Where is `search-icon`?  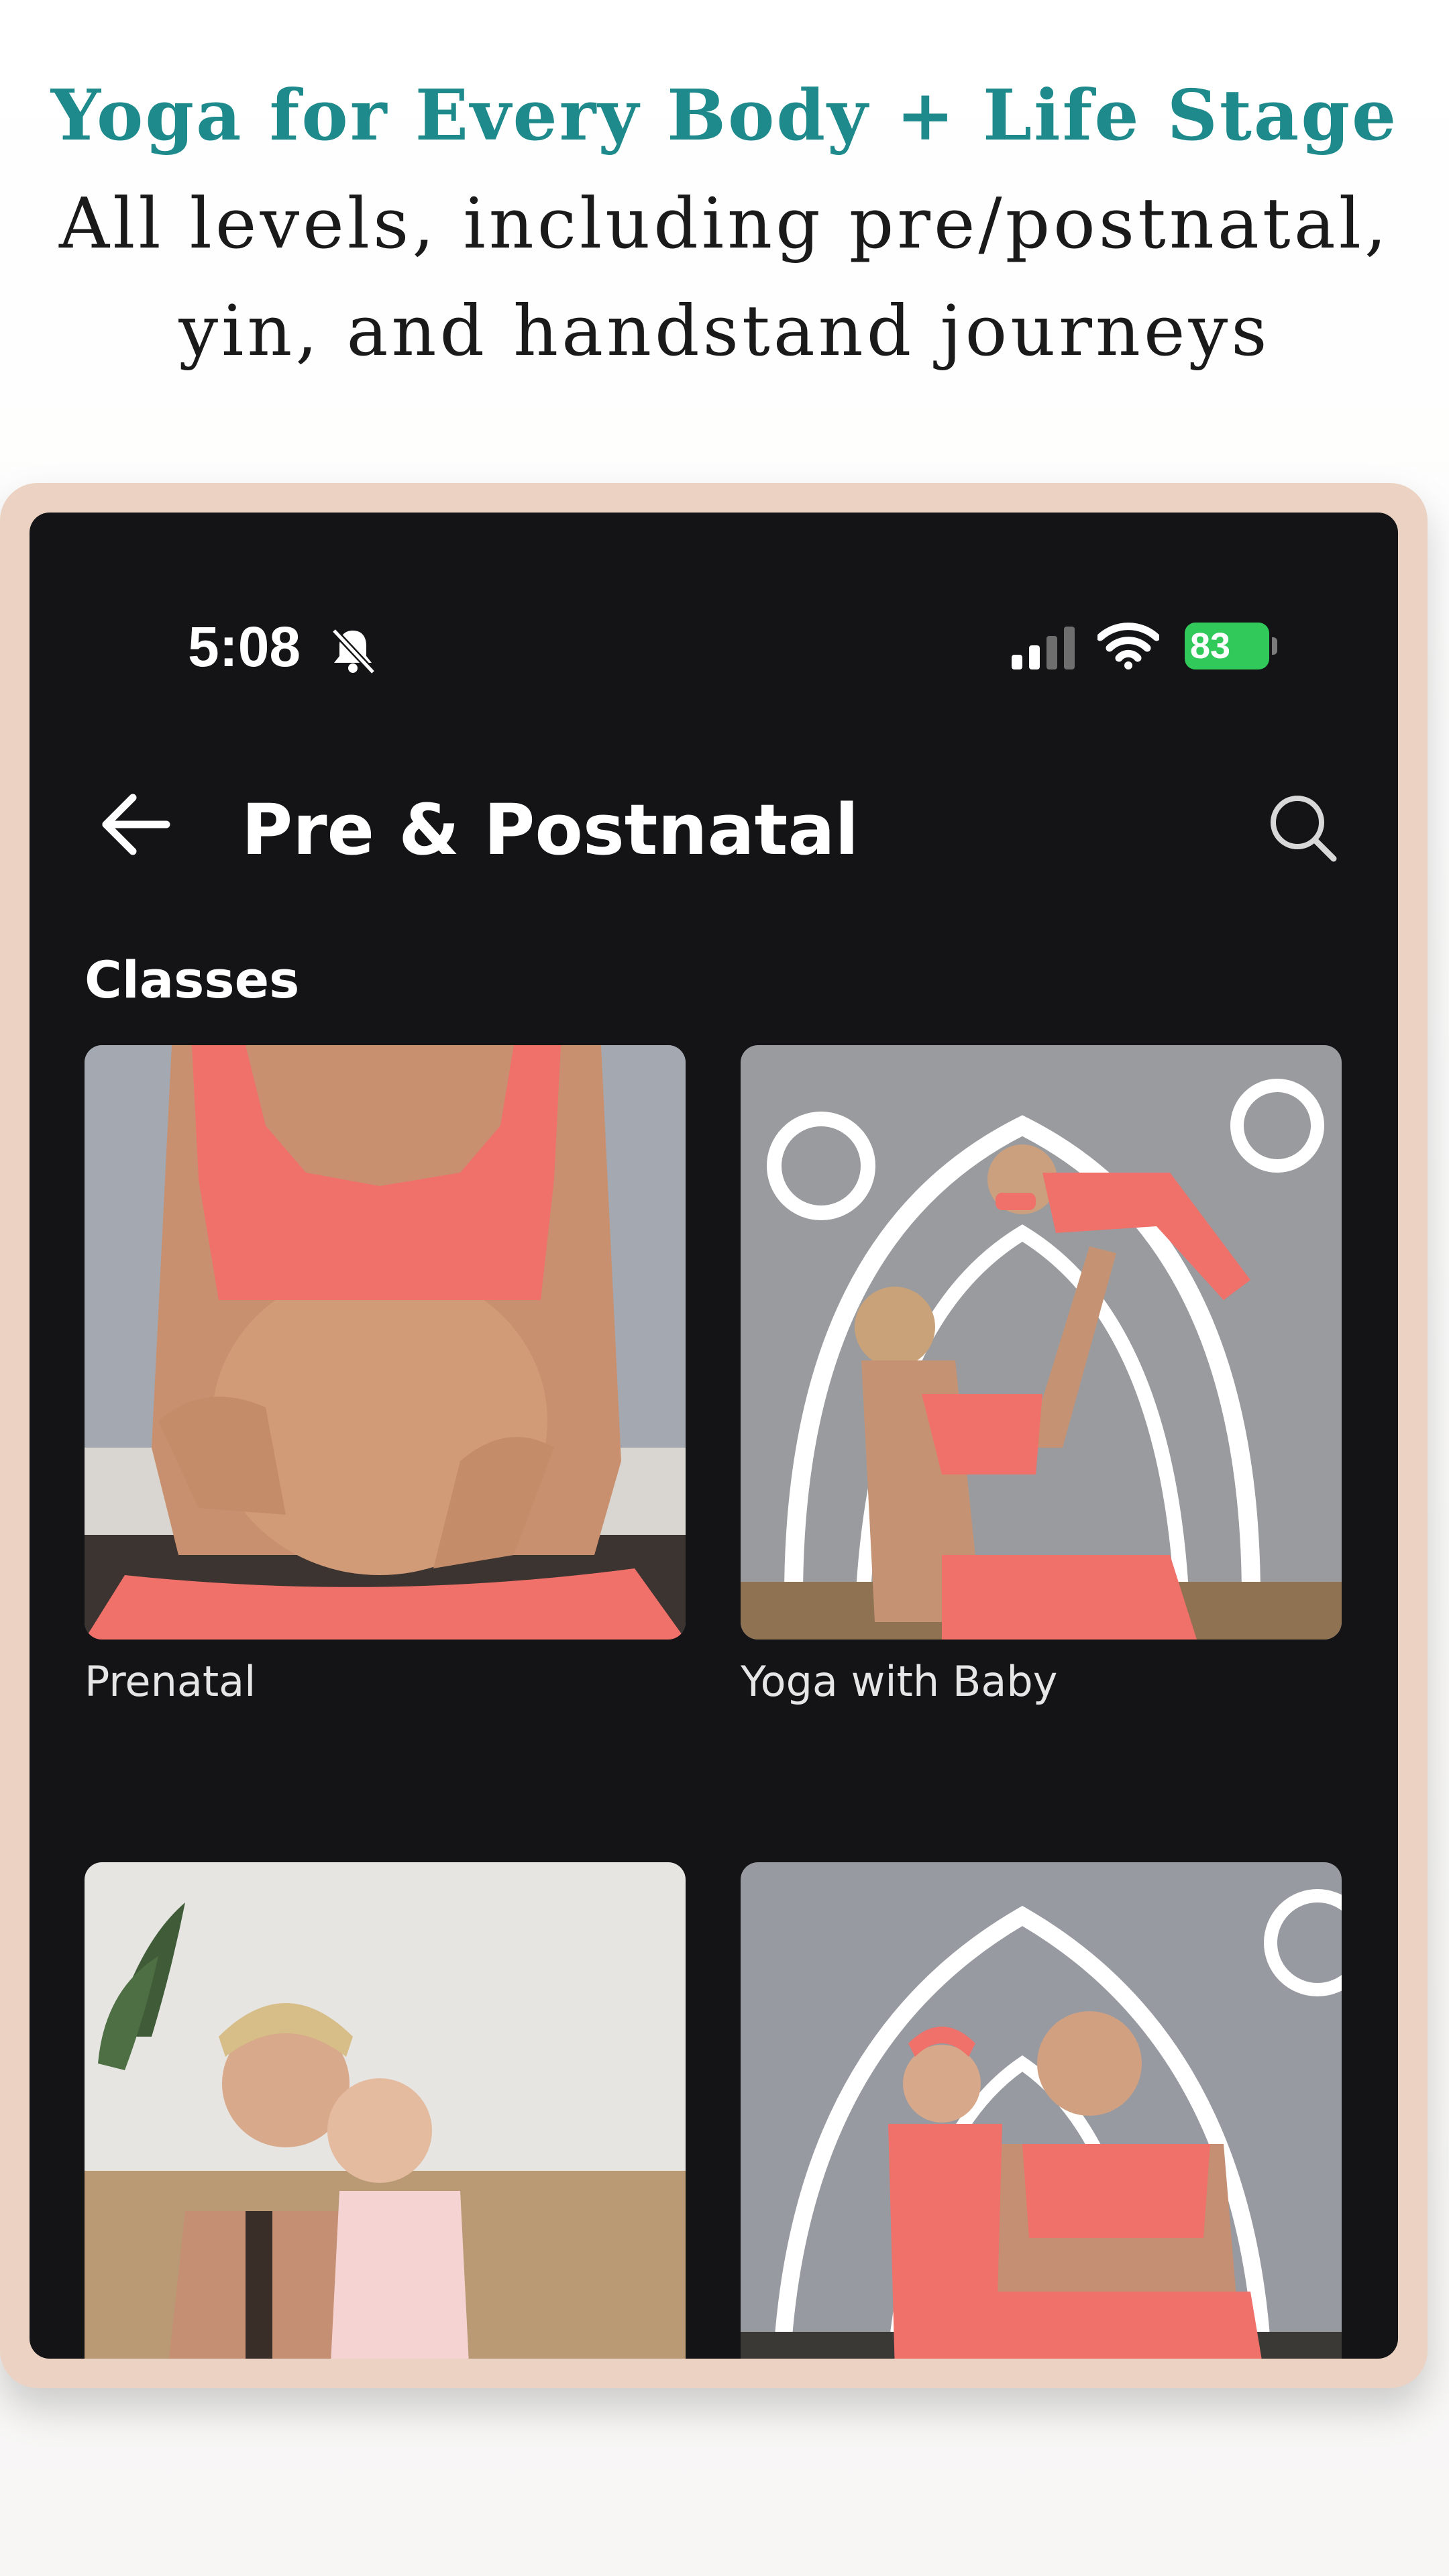
search-icon is located at coordinates (1302, 827).